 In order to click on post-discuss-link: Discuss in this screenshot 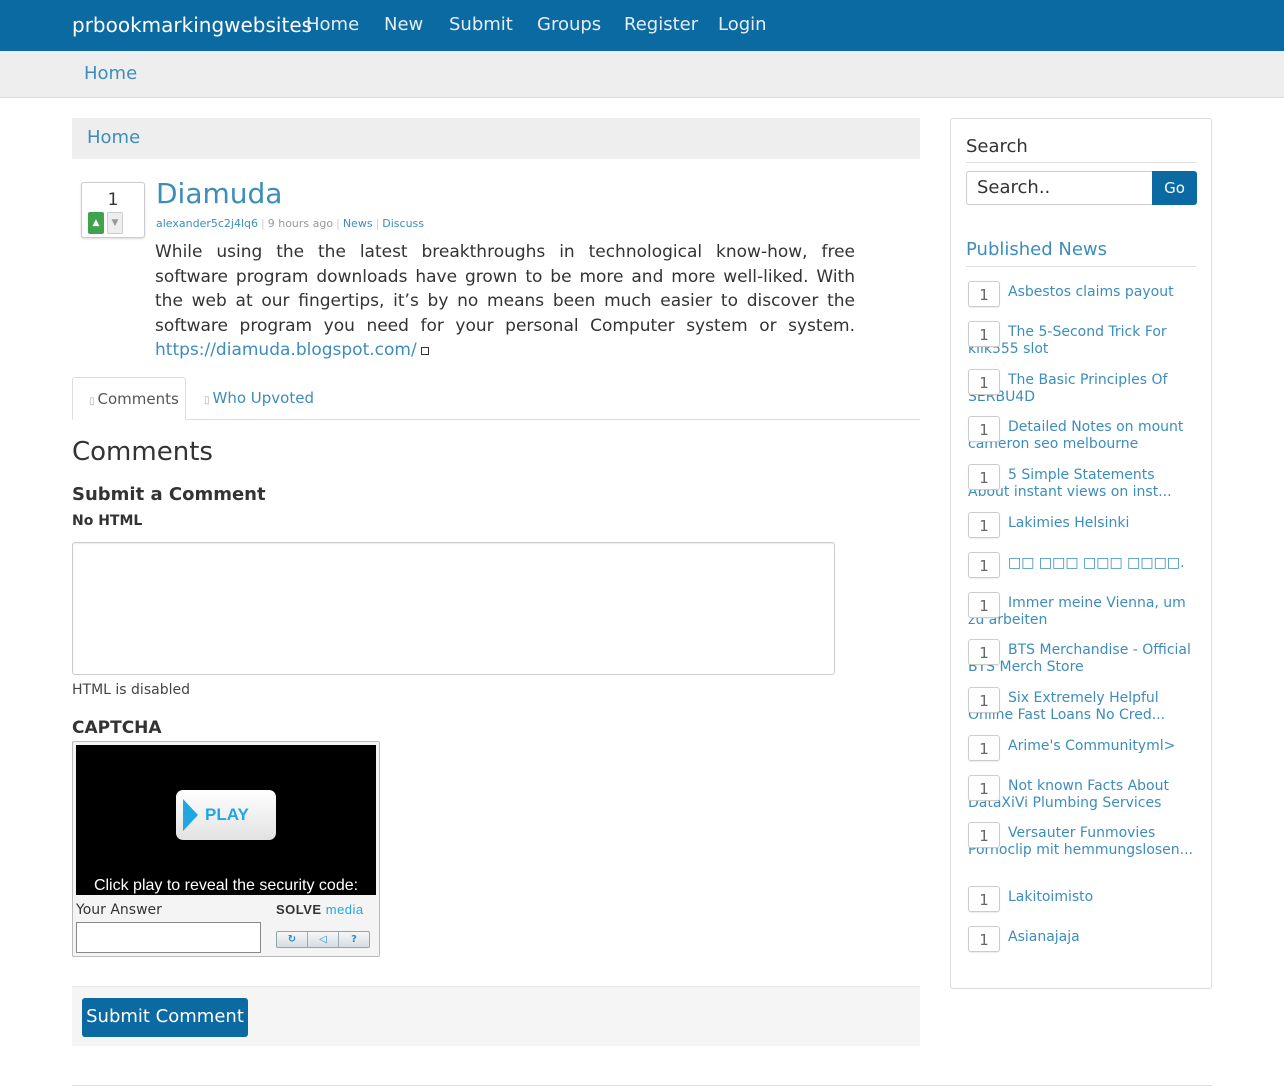, I will do `click(403, 223)`.